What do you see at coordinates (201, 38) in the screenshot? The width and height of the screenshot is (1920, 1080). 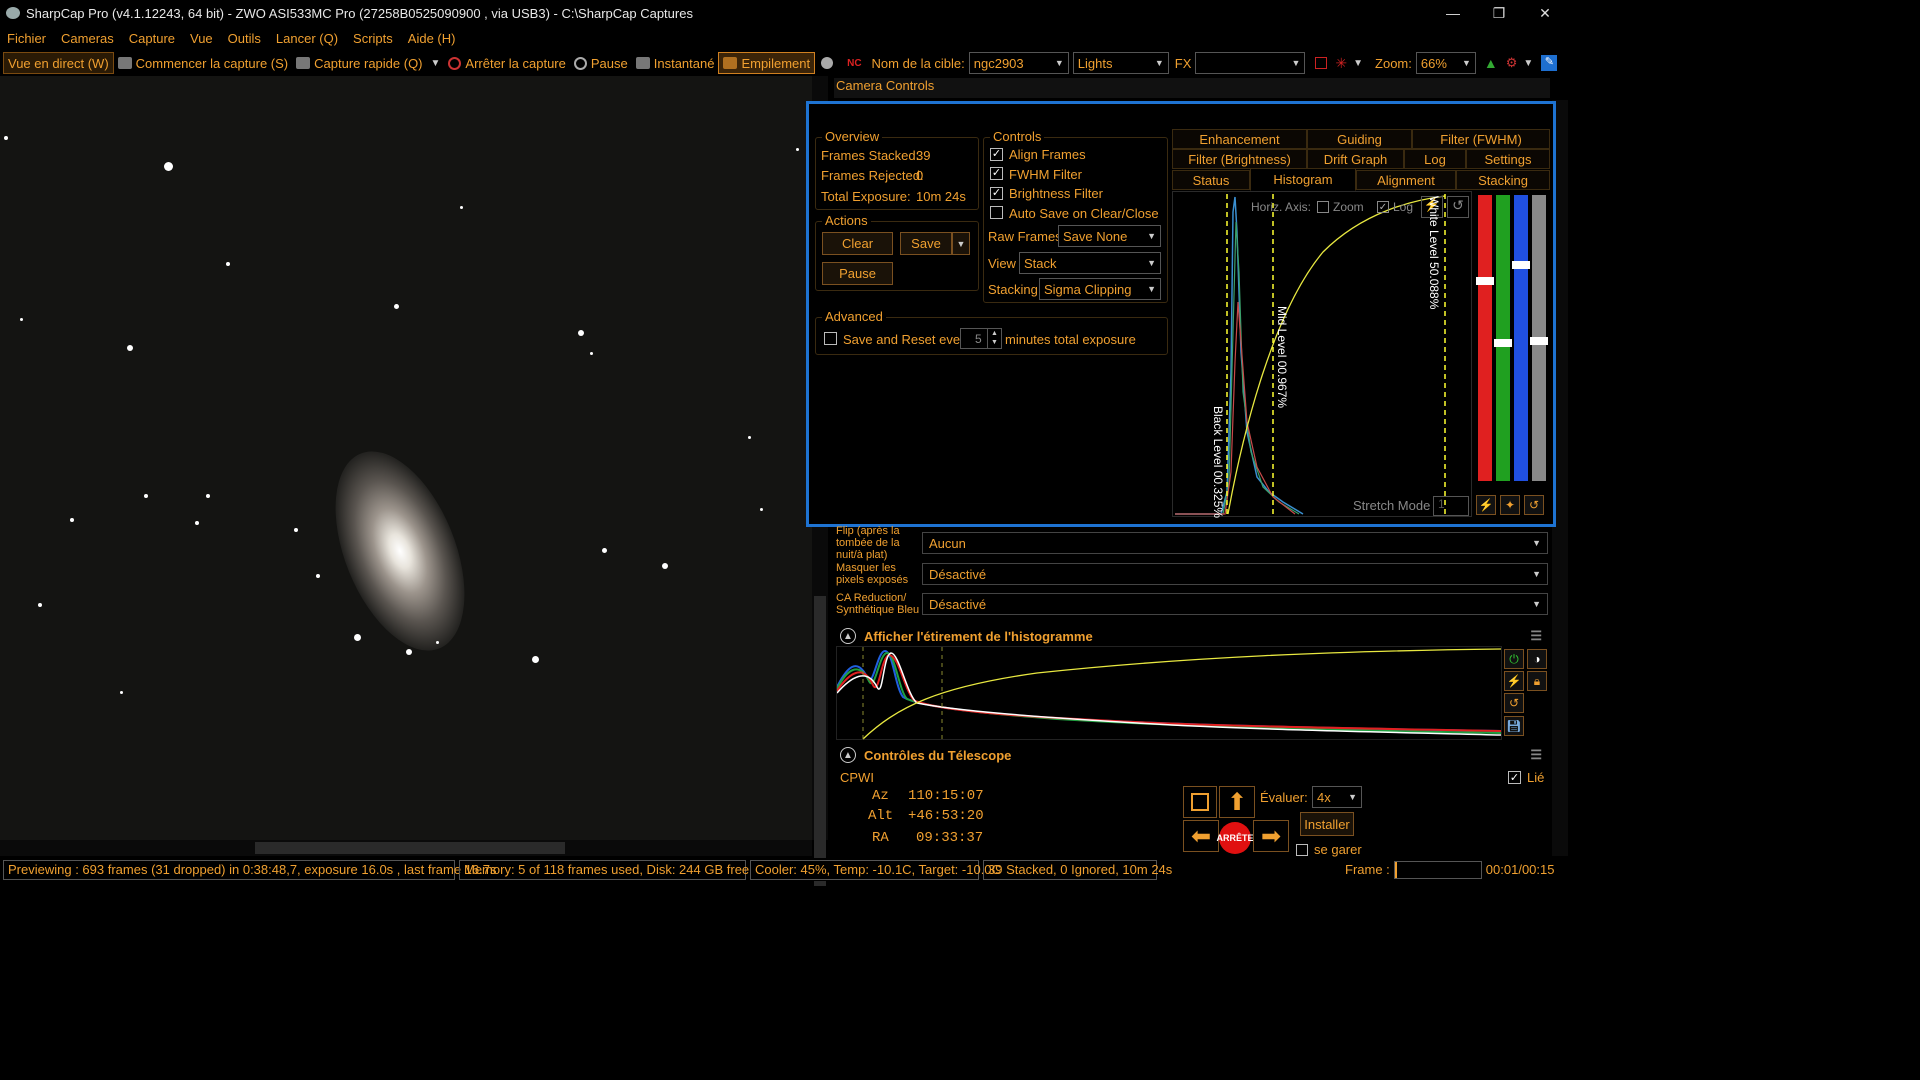 I see `menu-vue: Vue` at bounding box center [201, 38].